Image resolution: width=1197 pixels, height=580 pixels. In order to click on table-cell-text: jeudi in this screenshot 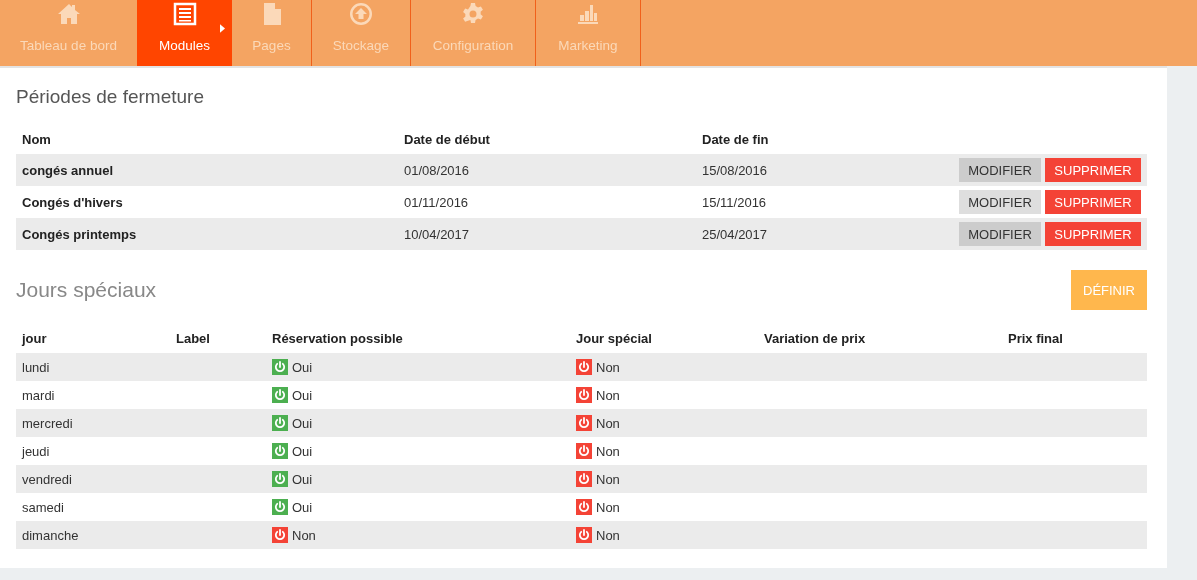, I will do `click(36, 451)`.